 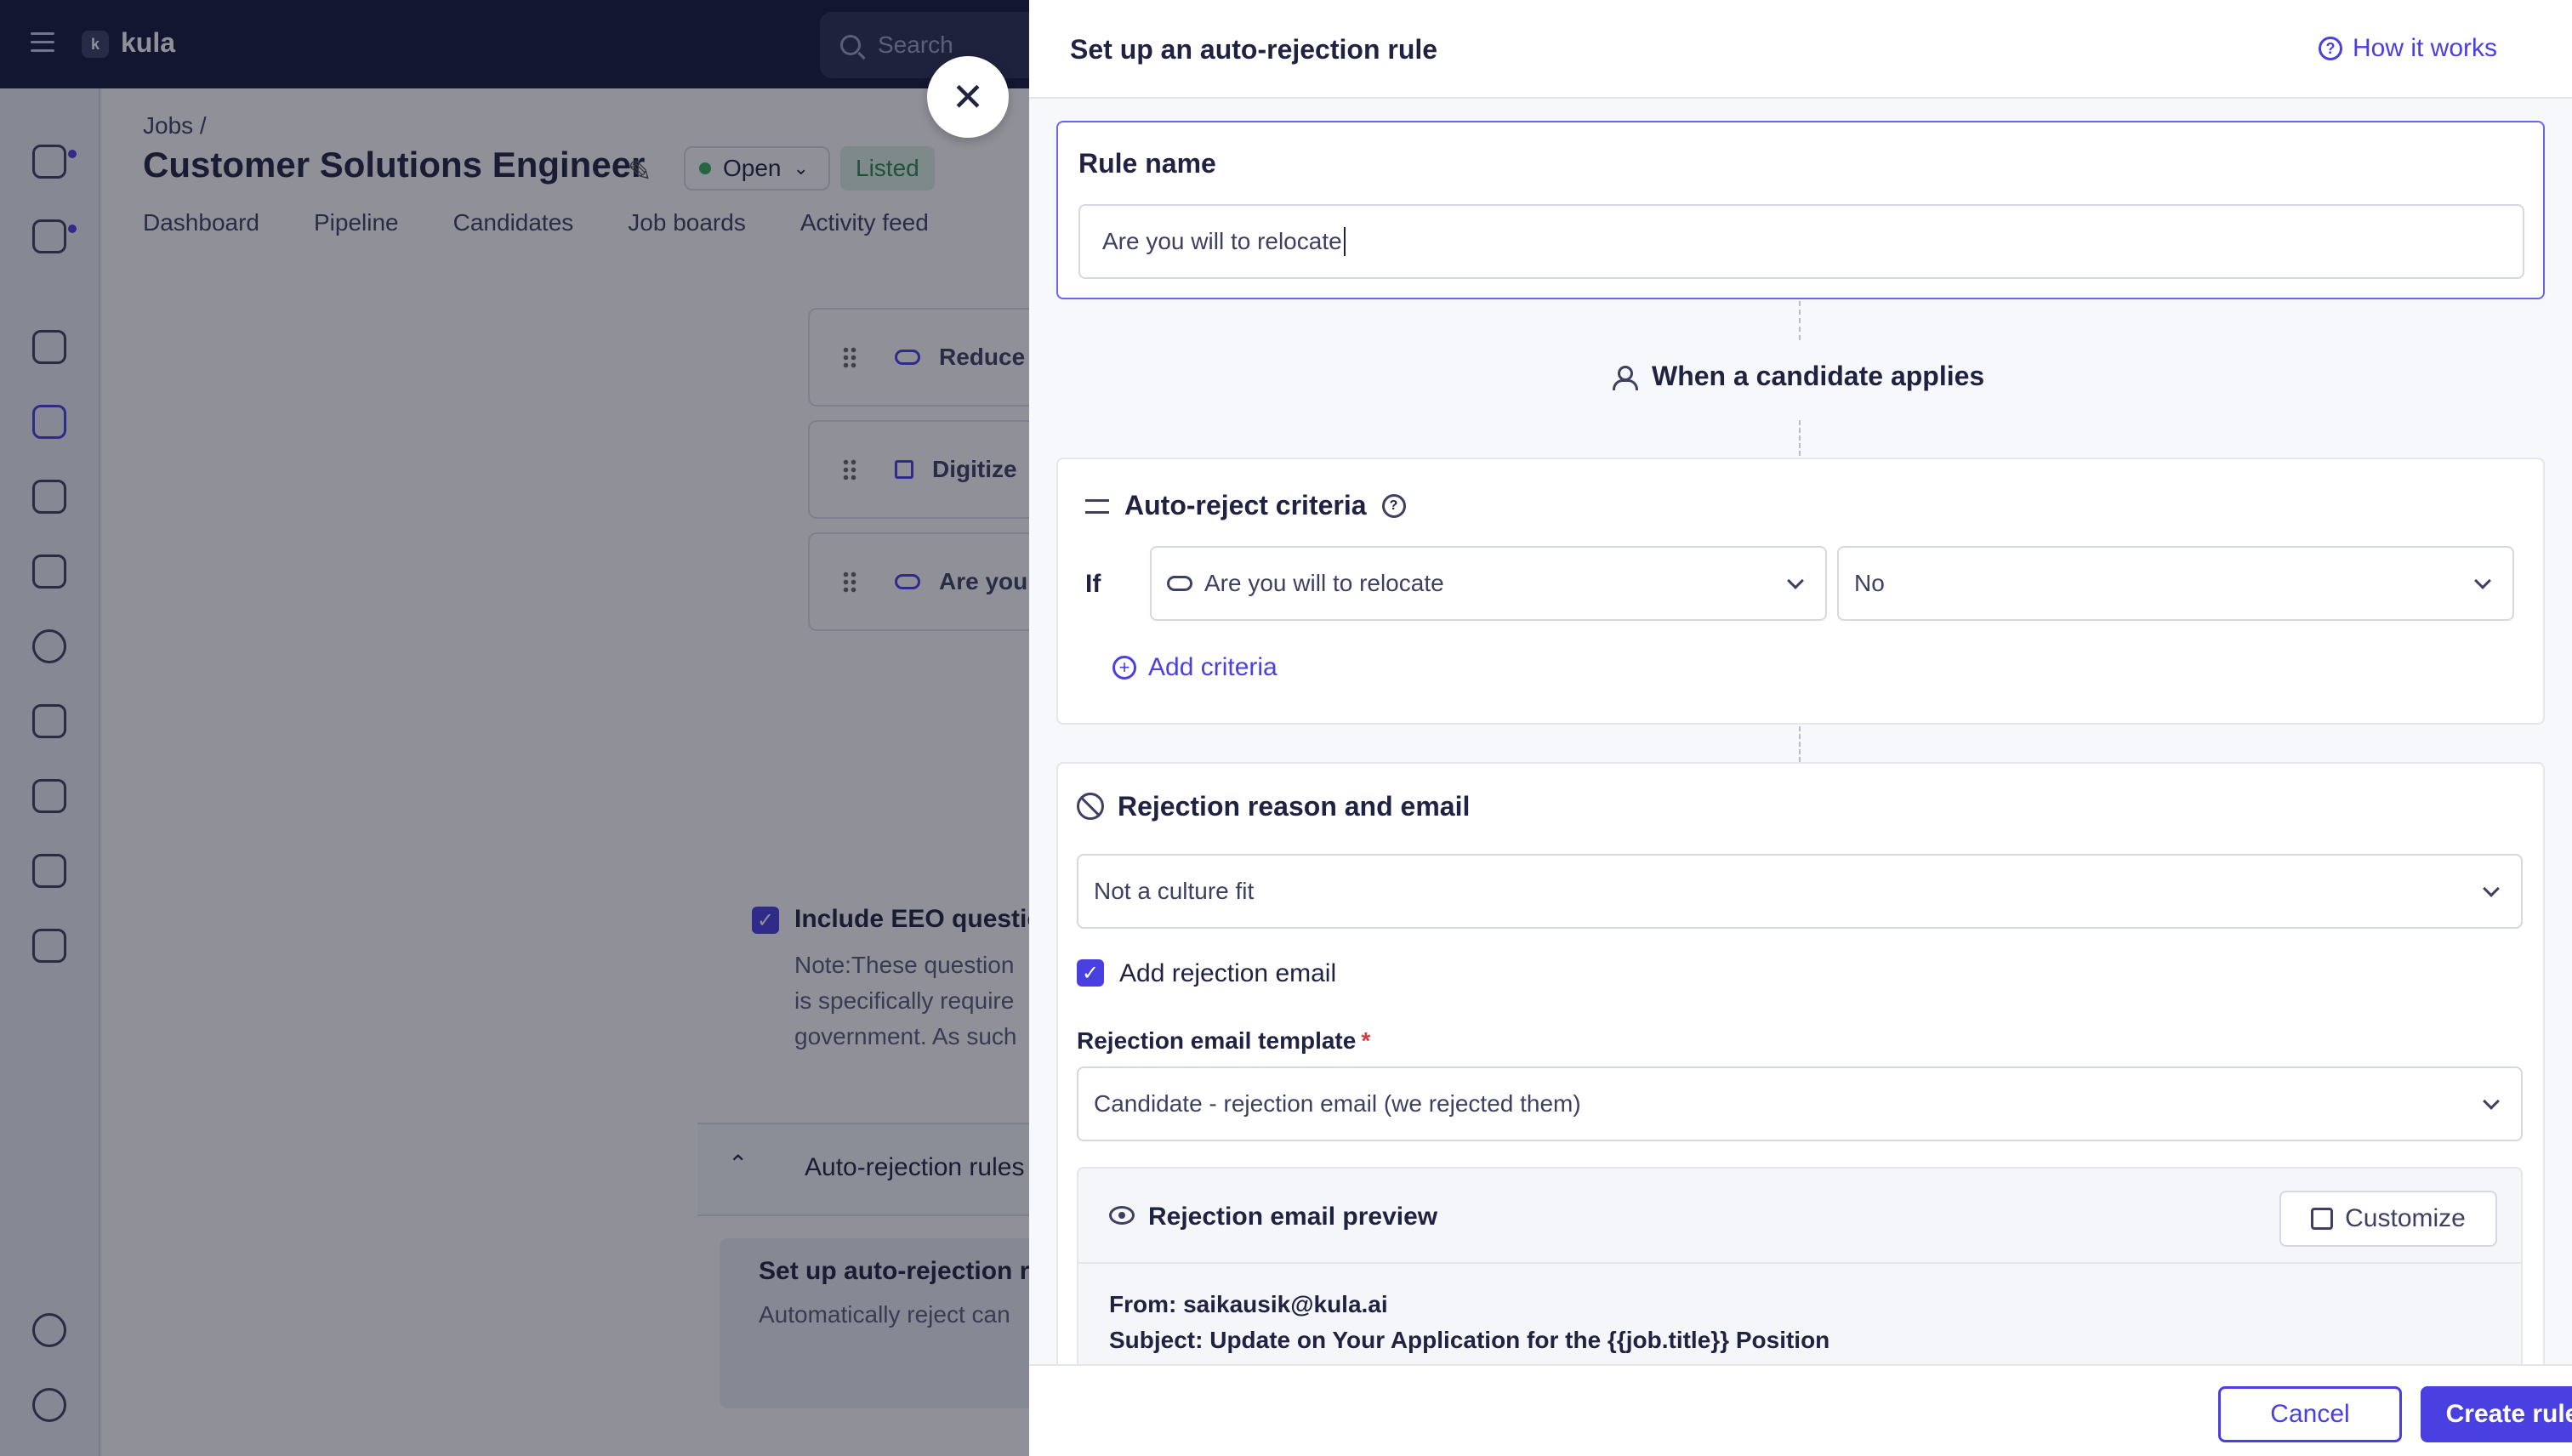 What do you see at coordinates (2497, 1414) in the screenshot?
I see `create-rule-button: Create rule` at bounding box center [2497, 1414].